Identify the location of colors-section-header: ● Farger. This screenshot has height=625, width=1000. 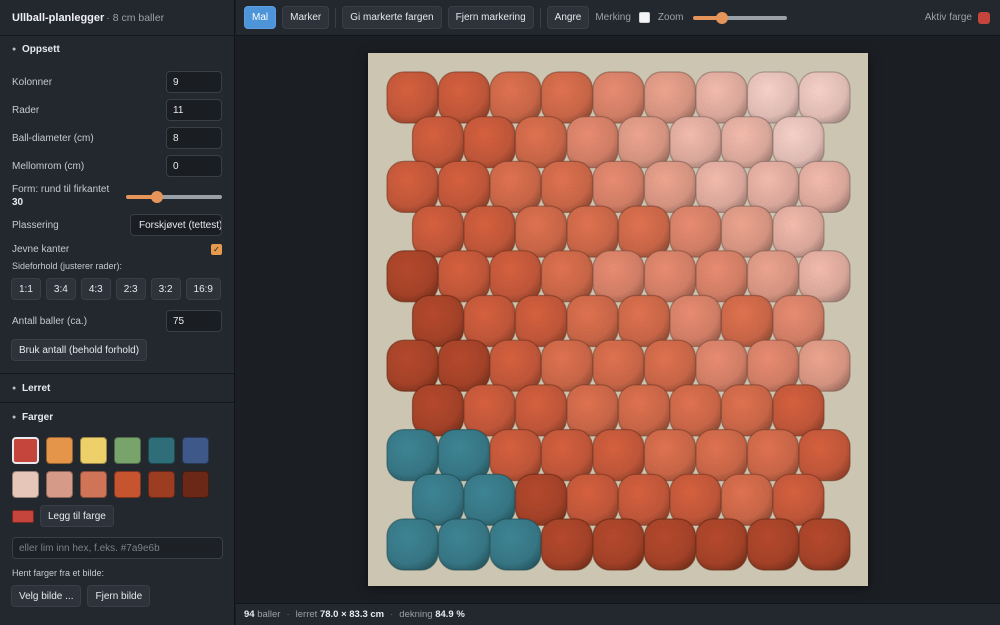
(117, 417).